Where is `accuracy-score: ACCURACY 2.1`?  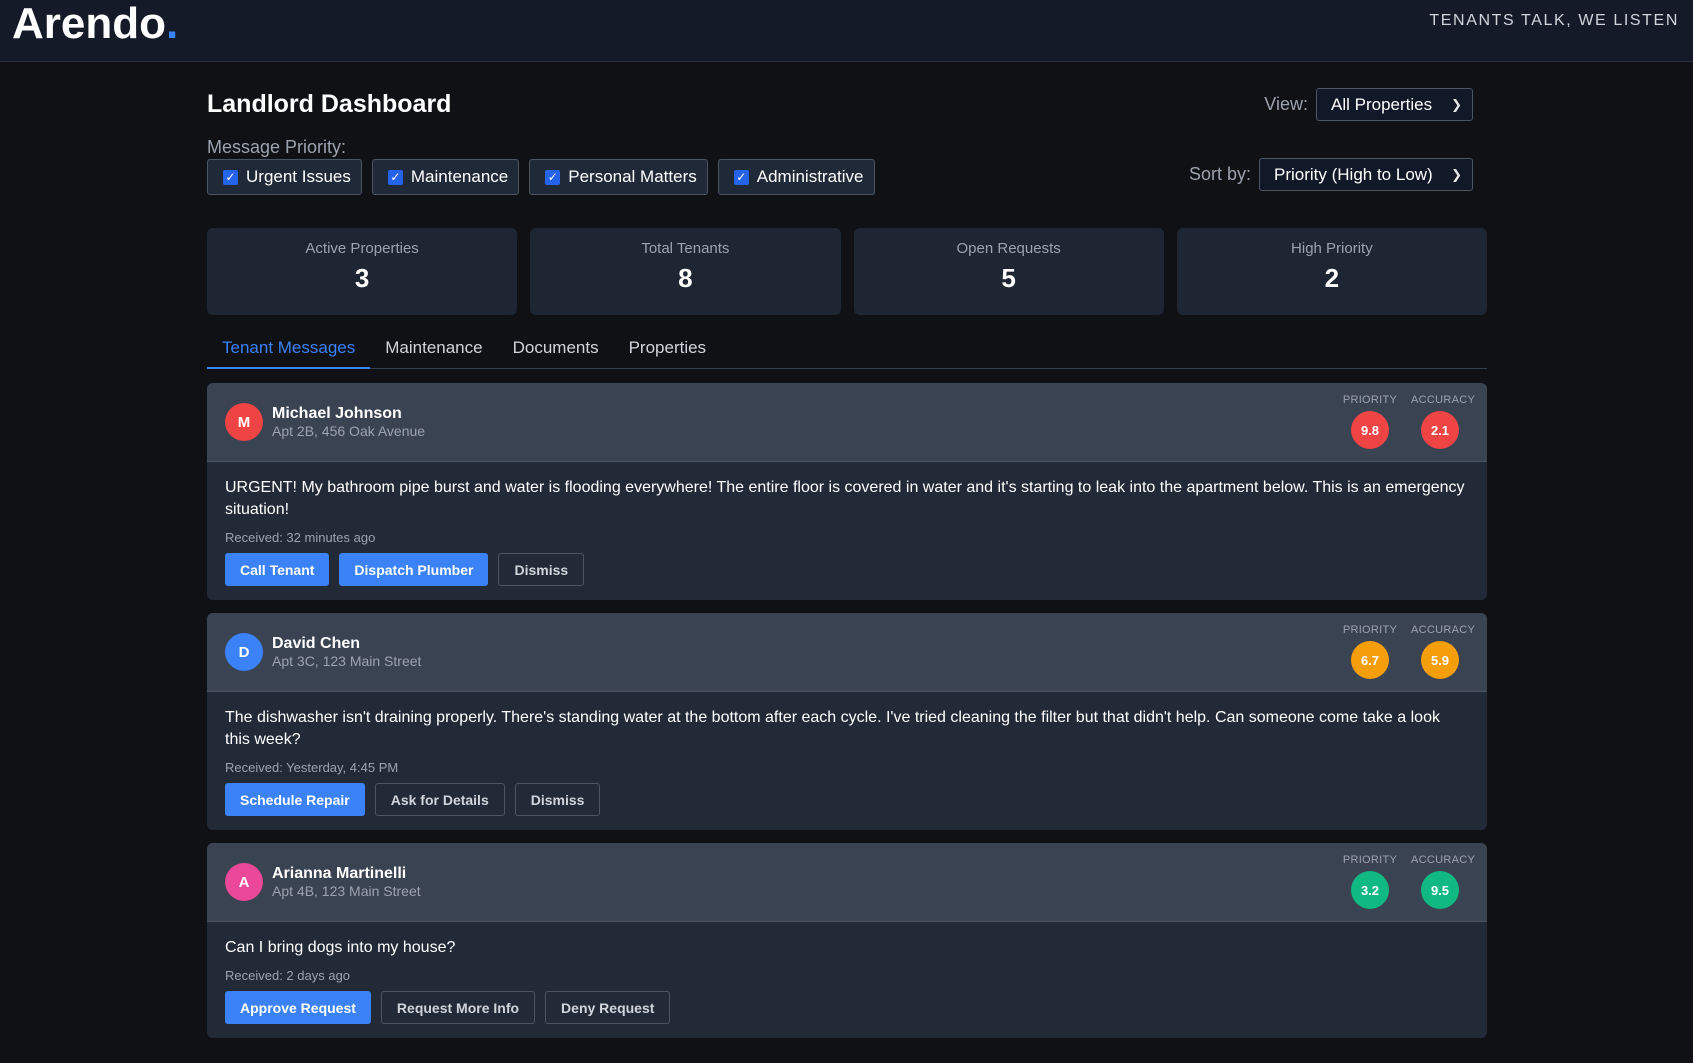 accuracy-score: ACCURACY 2.1 is located at coordinates (1443, 421).